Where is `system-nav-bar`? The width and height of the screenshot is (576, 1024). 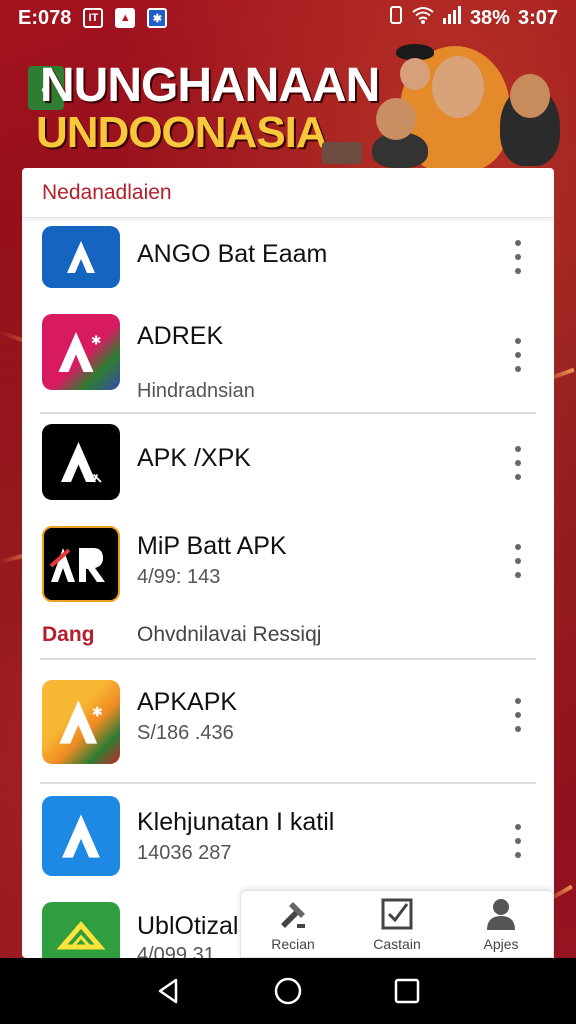
system-nav-bar is located at coordinates (288, 991).